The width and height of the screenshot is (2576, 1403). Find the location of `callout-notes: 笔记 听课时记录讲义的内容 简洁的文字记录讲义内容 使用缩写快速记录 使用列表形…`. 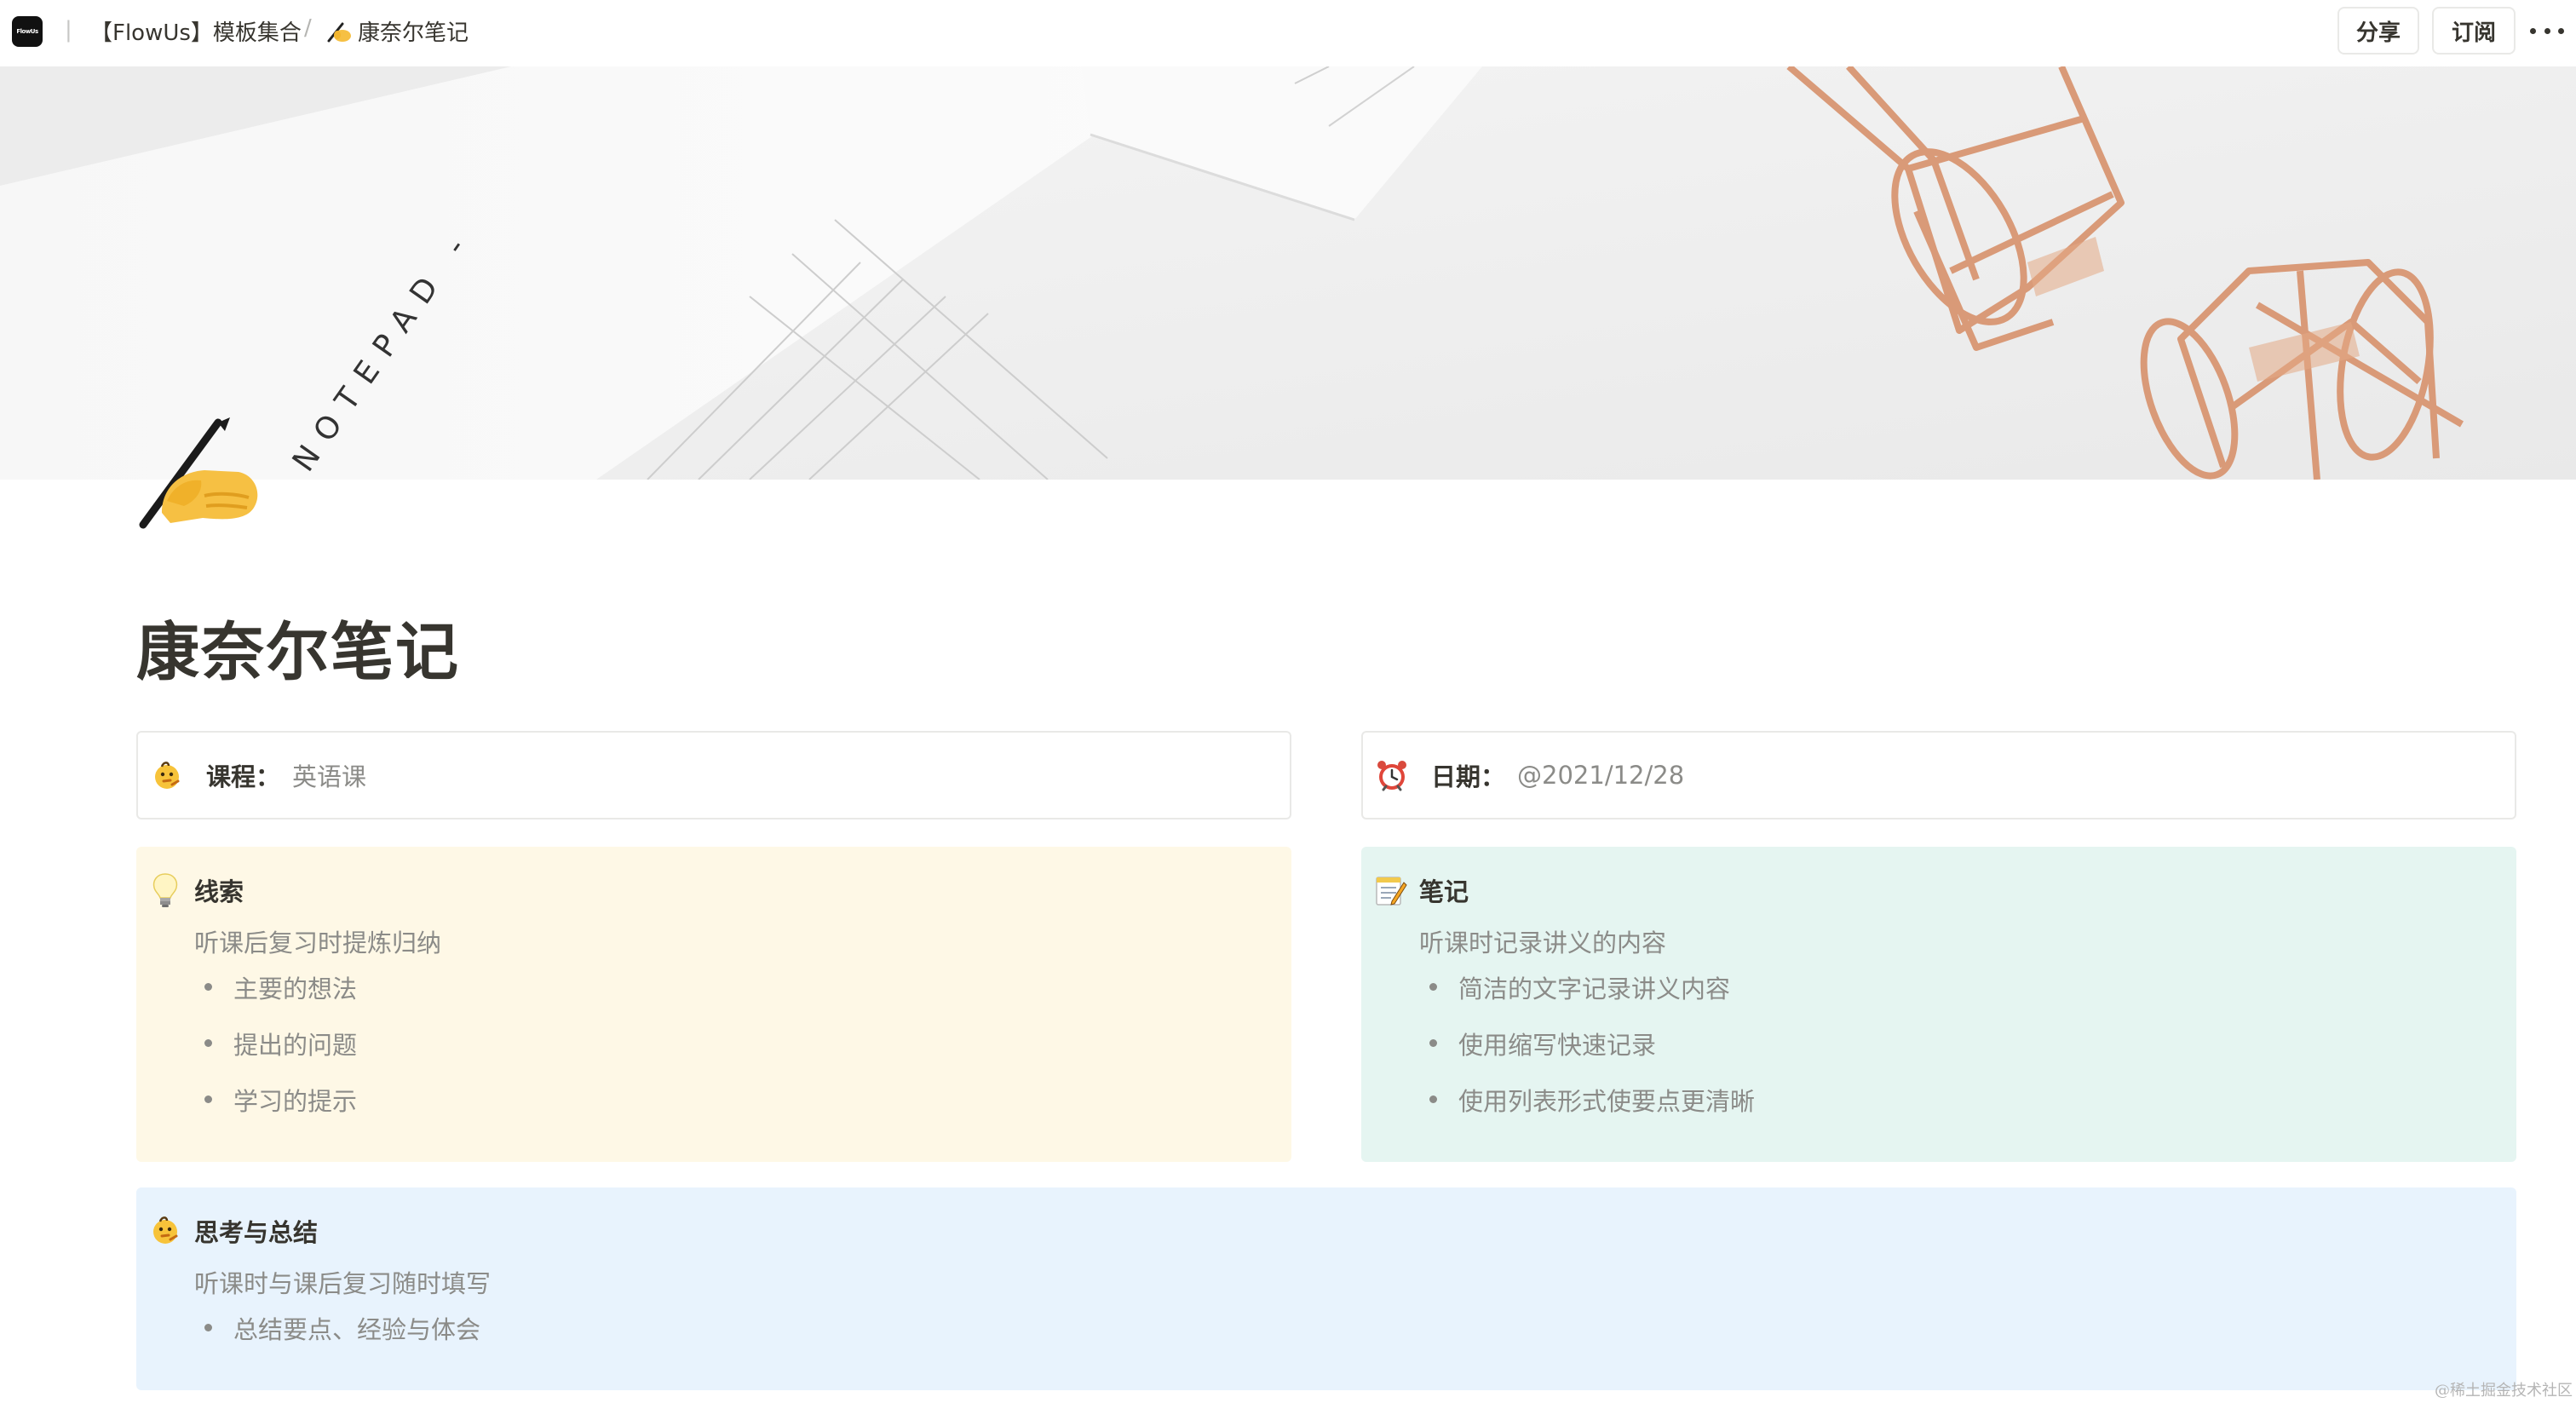

callout-notes: 笔记 听课时记录讲义的内容 简洁的文字记录讲义内容 使用缩写快速记录 使用列表形… is located at coordinates (1939, 1005).